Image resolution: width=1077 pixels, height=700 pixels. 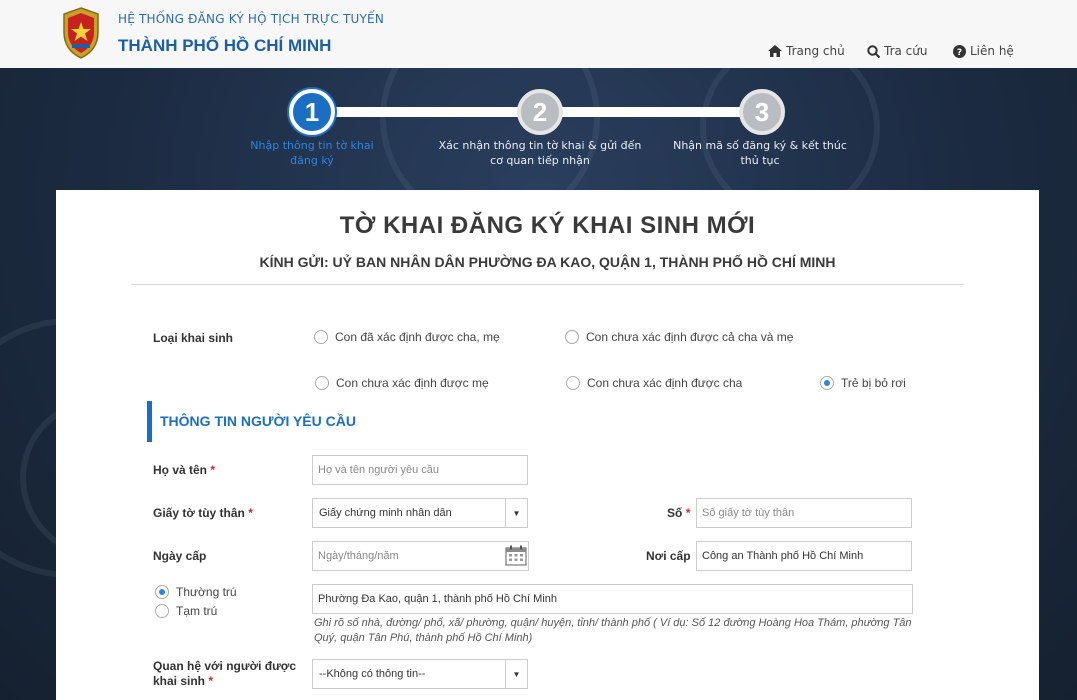 I want to click on birth-type-option-4: Con chưa xác định được cha, so click(x=654, y=383).